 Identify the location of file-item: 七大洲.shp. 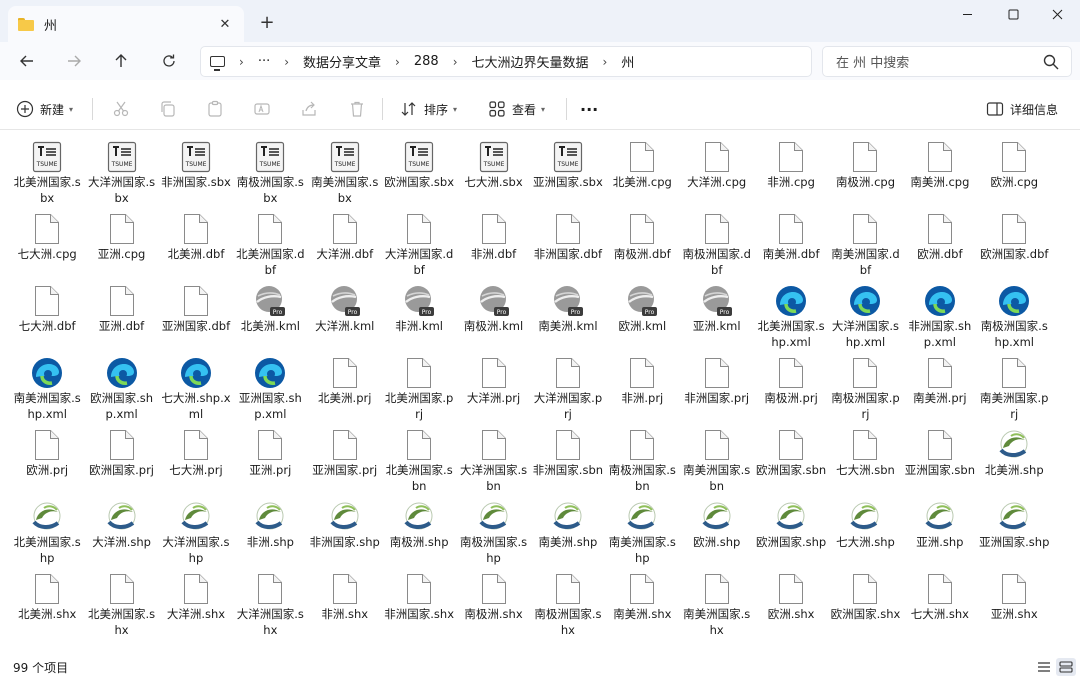
(865, 536).